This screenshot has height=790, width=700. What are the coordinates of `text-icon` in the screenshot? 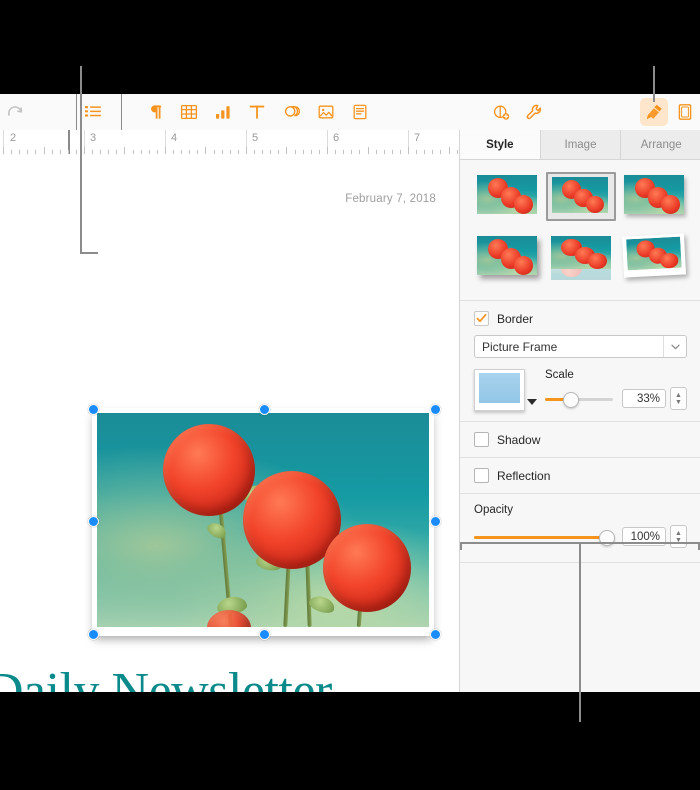 It's located at (257, 112).